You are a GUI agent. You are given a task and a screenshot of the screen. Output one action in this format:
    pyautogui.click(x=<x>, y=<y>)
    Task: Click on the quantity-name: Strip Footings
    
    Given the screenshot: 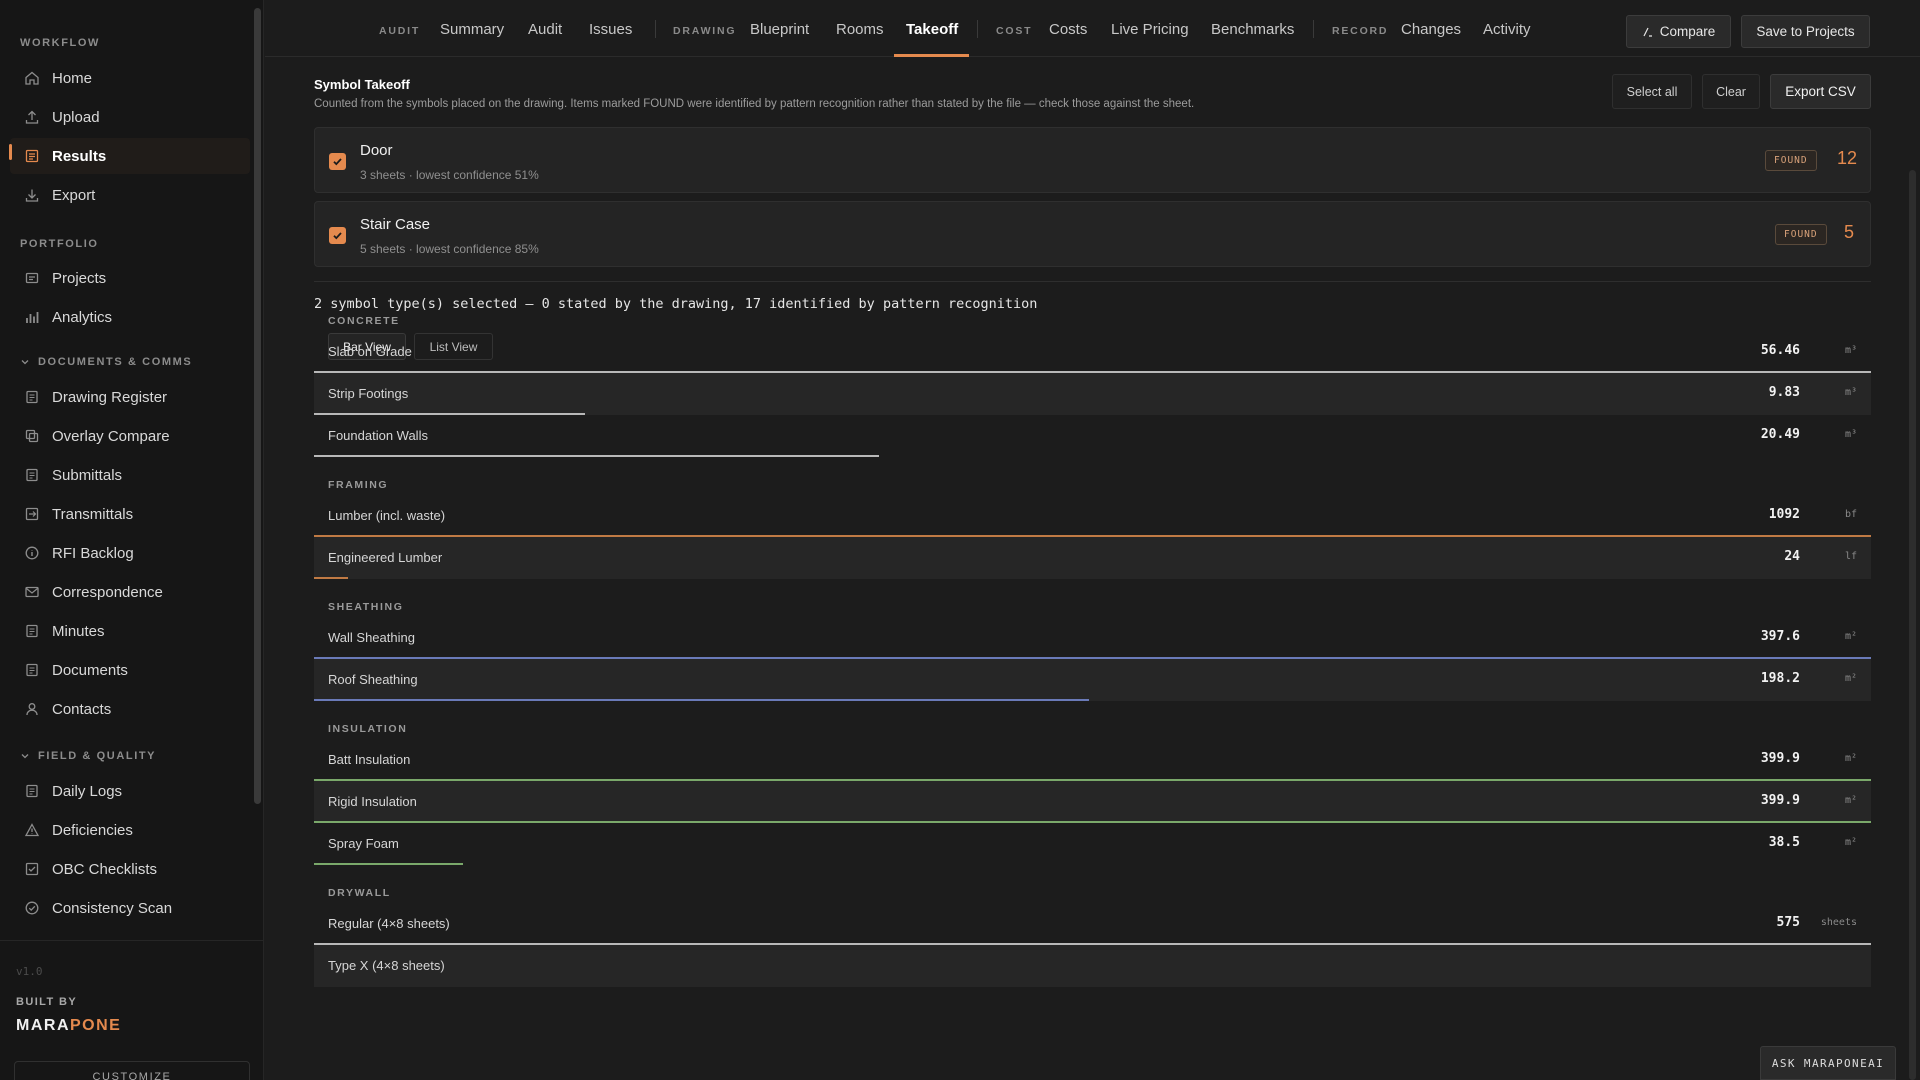 What is the action you would take?
    pyautogui.click(x=368, y=393)
    